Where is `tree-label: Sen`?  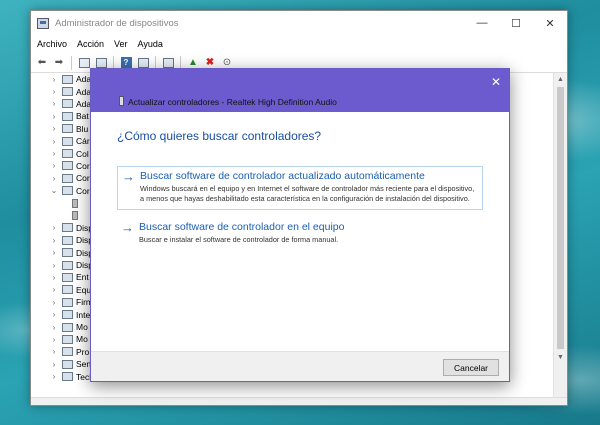
tree-label: Sen is located at coordinates (84, 364).